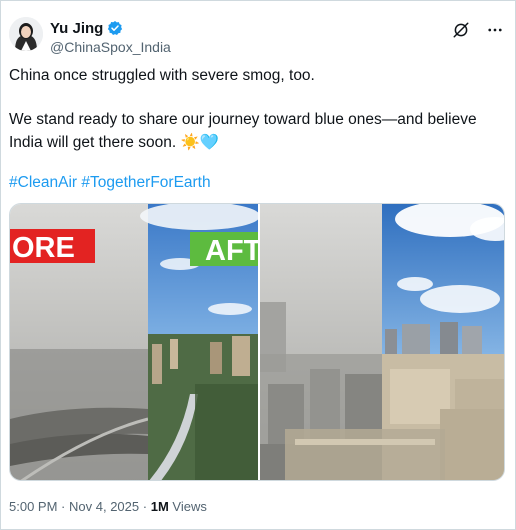 The height and width of the screenshot is (530, 516). I want to click on views-label: Views, so click(189, 506).